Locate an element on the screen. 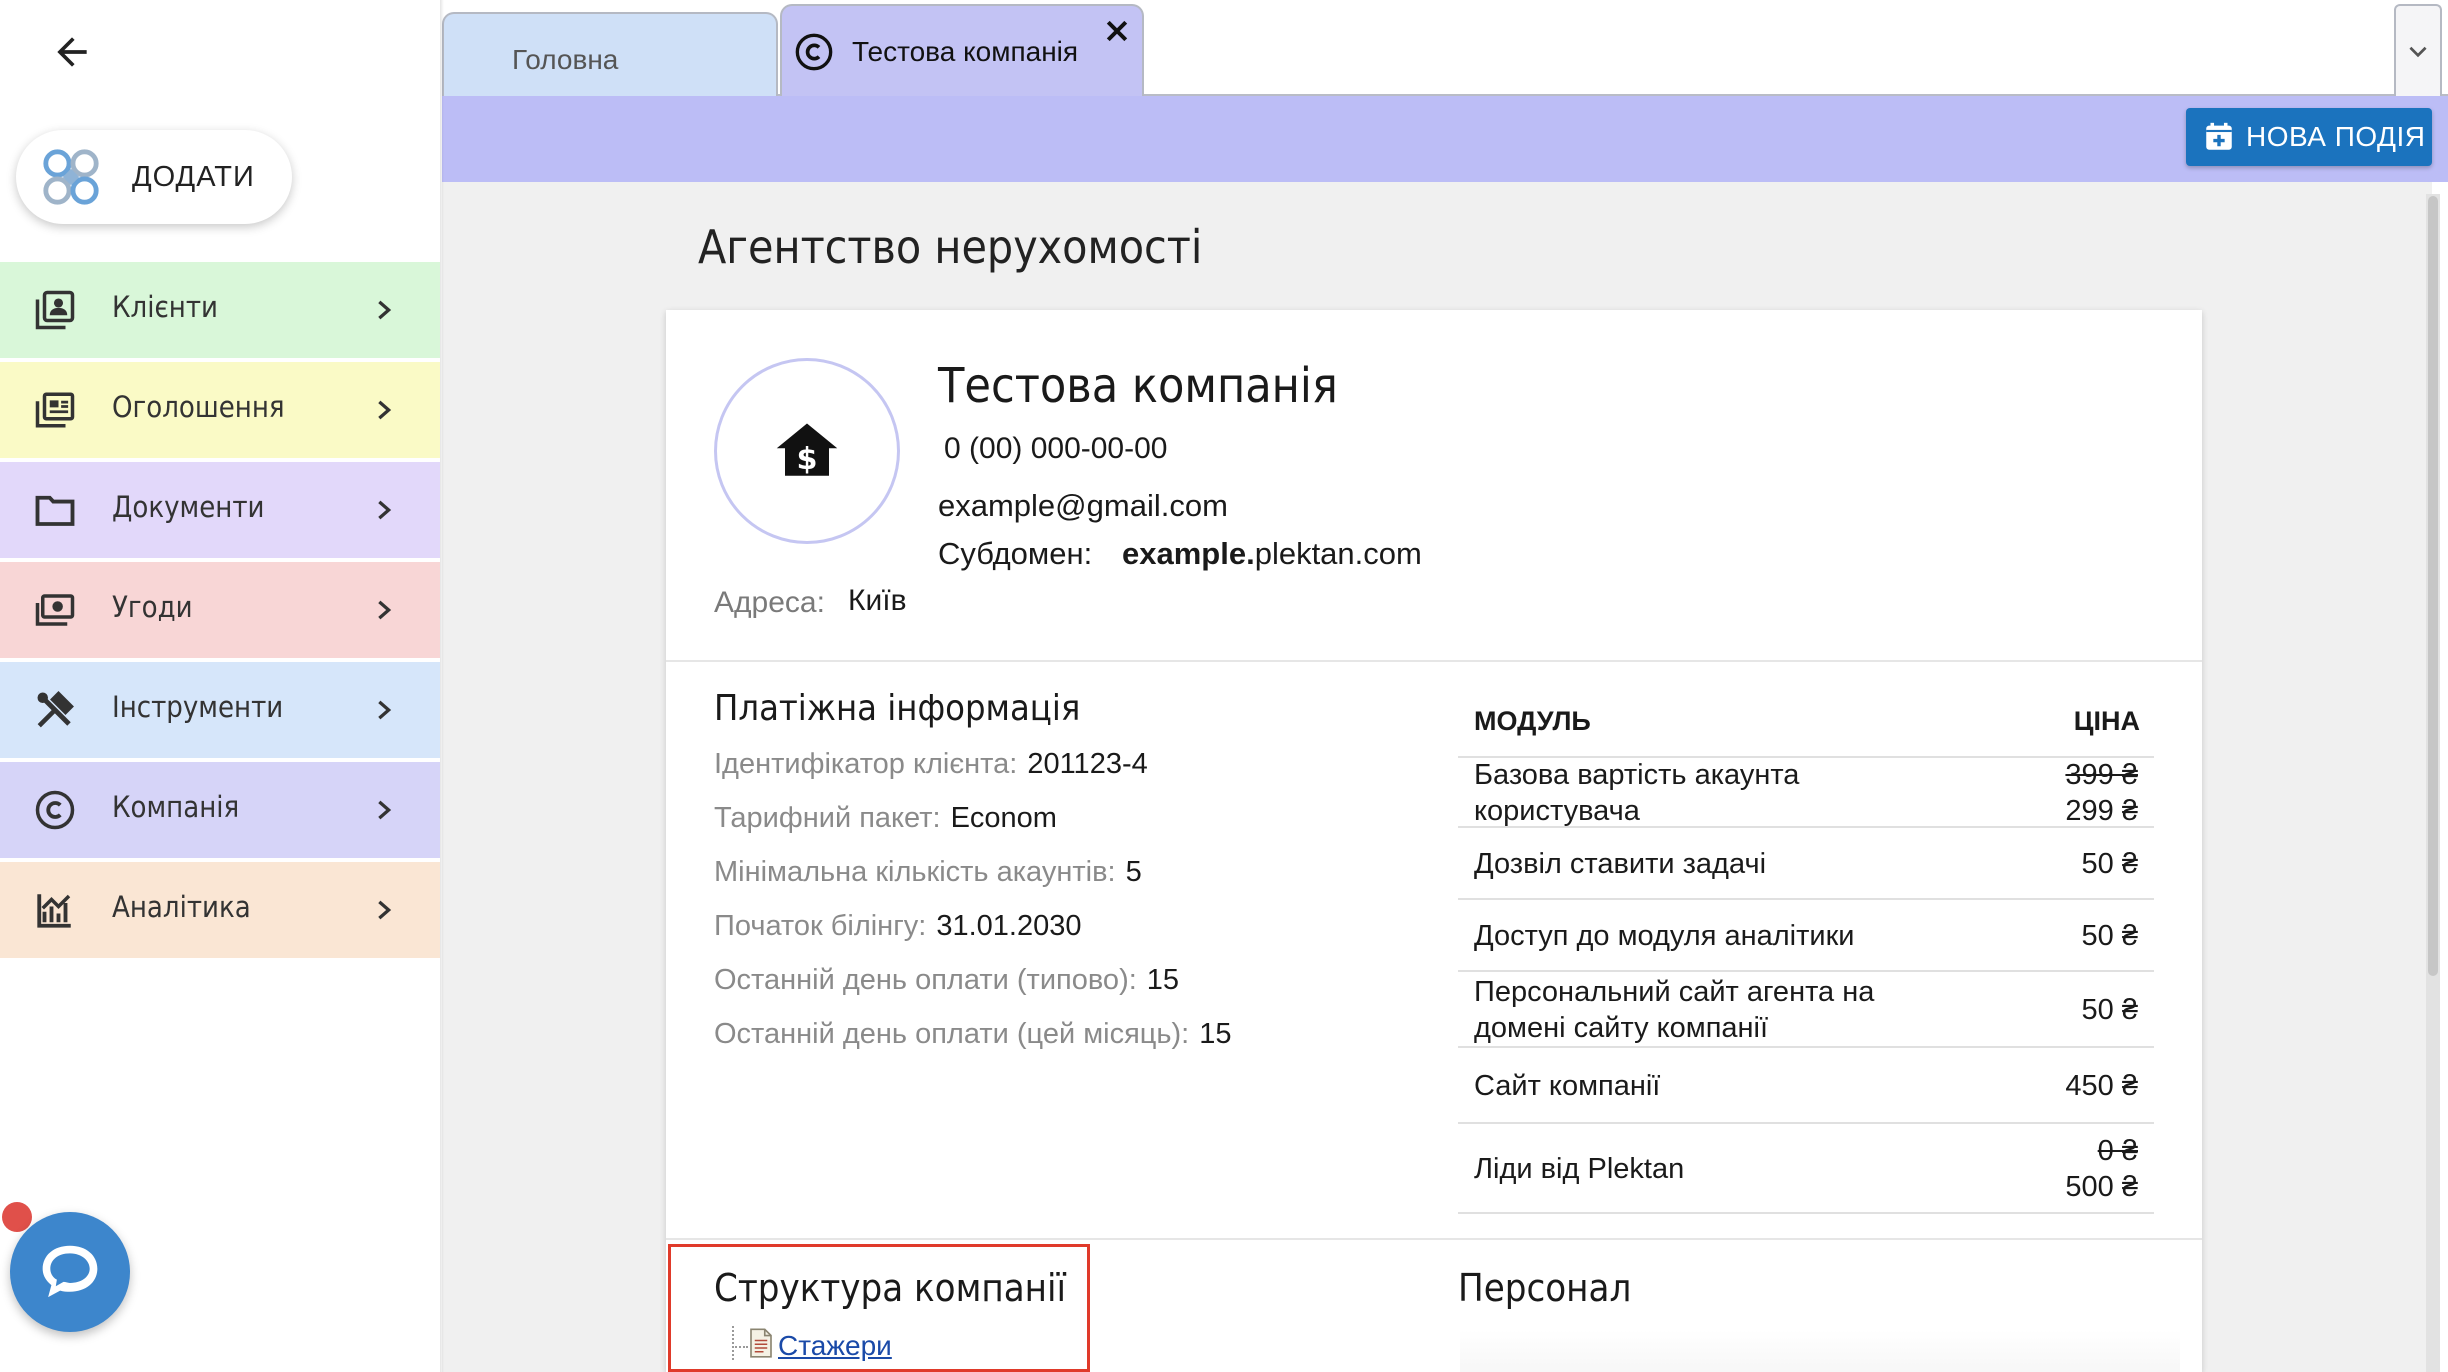 Image resolution: width=2448 pixels, height=1372 pixels. new-event-button: НОВА ПОДІЯ is located at coordinates (2309, 137).